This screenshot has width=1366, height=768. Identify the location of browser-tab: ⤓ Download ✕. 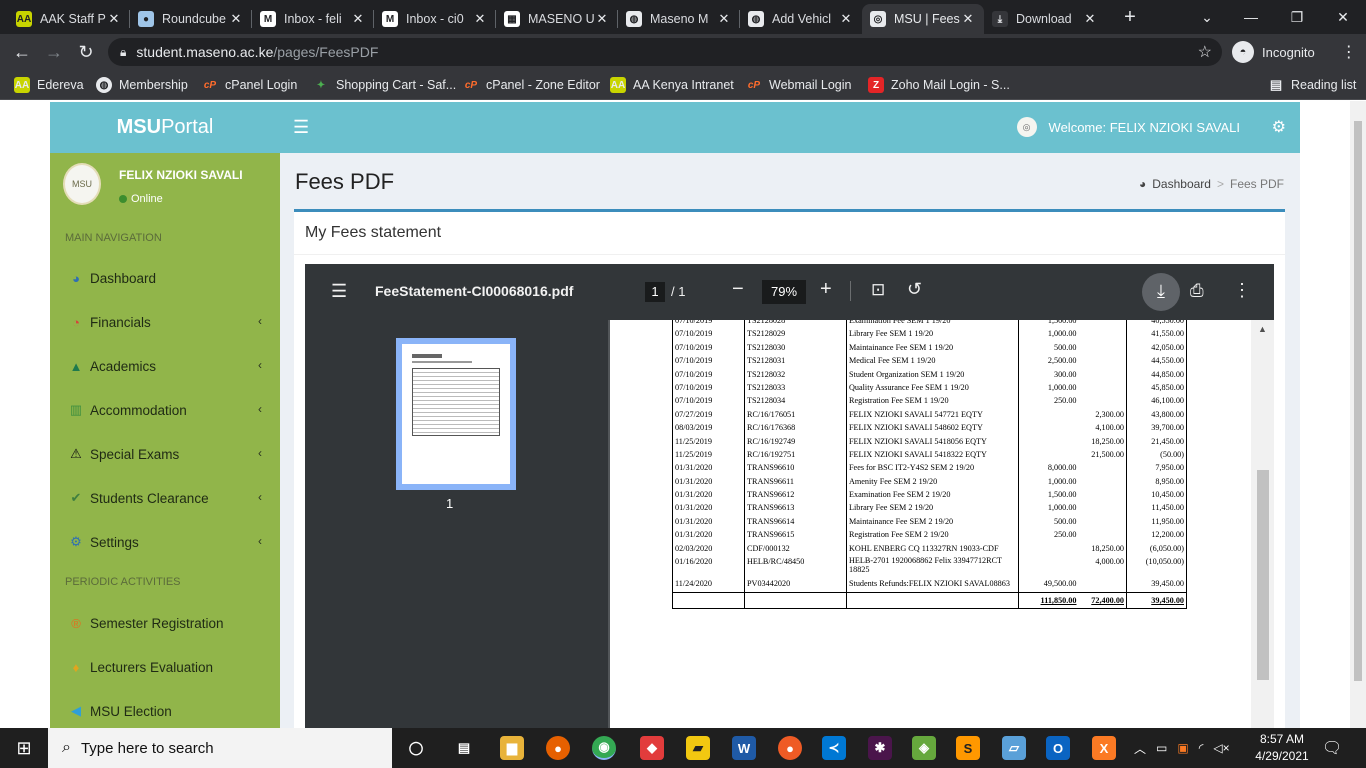
(1045, 19).